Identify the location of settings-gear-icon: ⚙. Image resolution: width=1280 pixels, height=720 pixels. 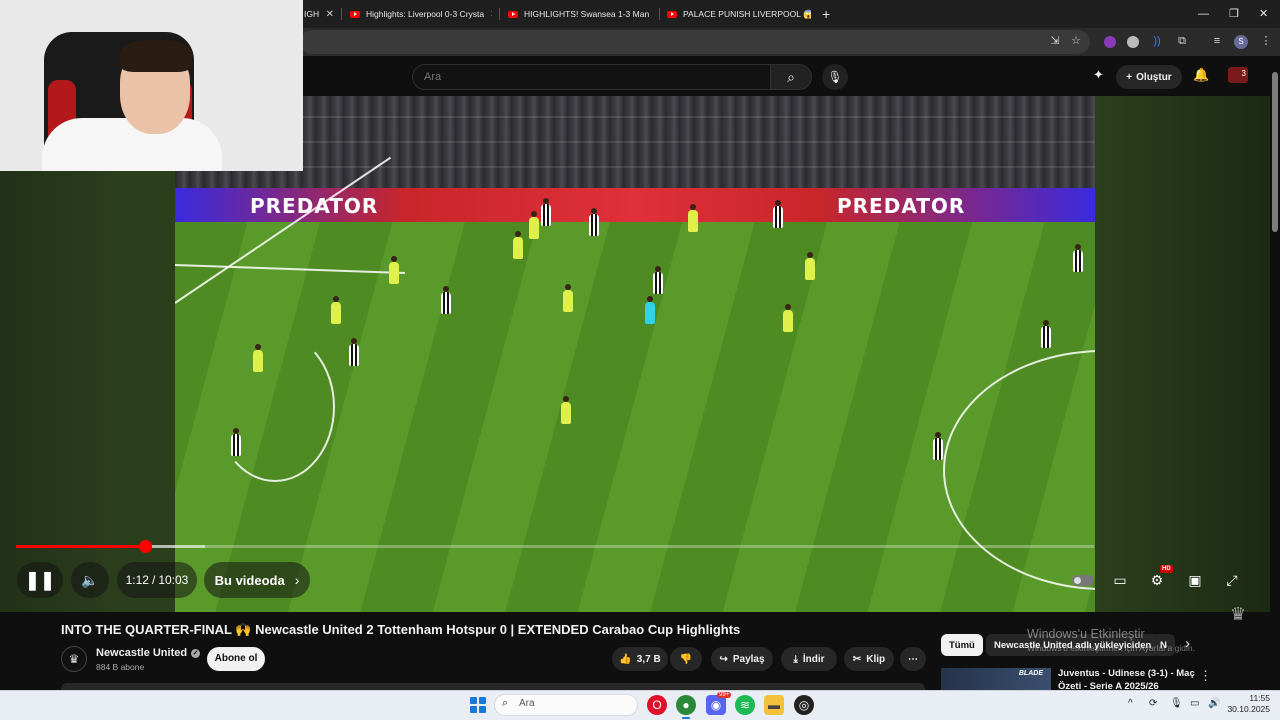
(1157, 580).